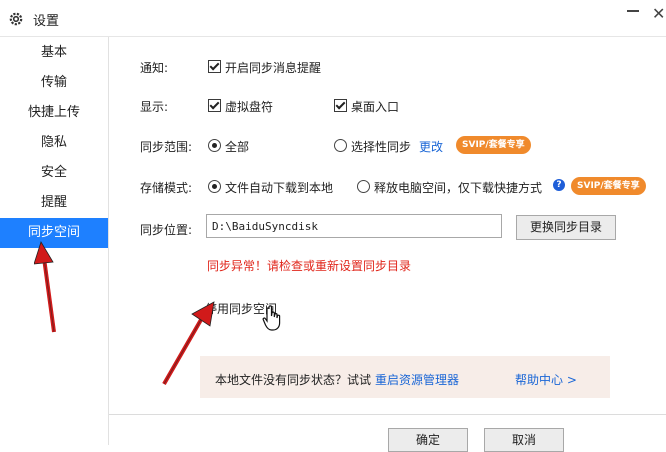 The image size is (666, 452). Describe the element at coordinates (363, 186) in the screenshot. I see `storage-free-space-radio` at that location.